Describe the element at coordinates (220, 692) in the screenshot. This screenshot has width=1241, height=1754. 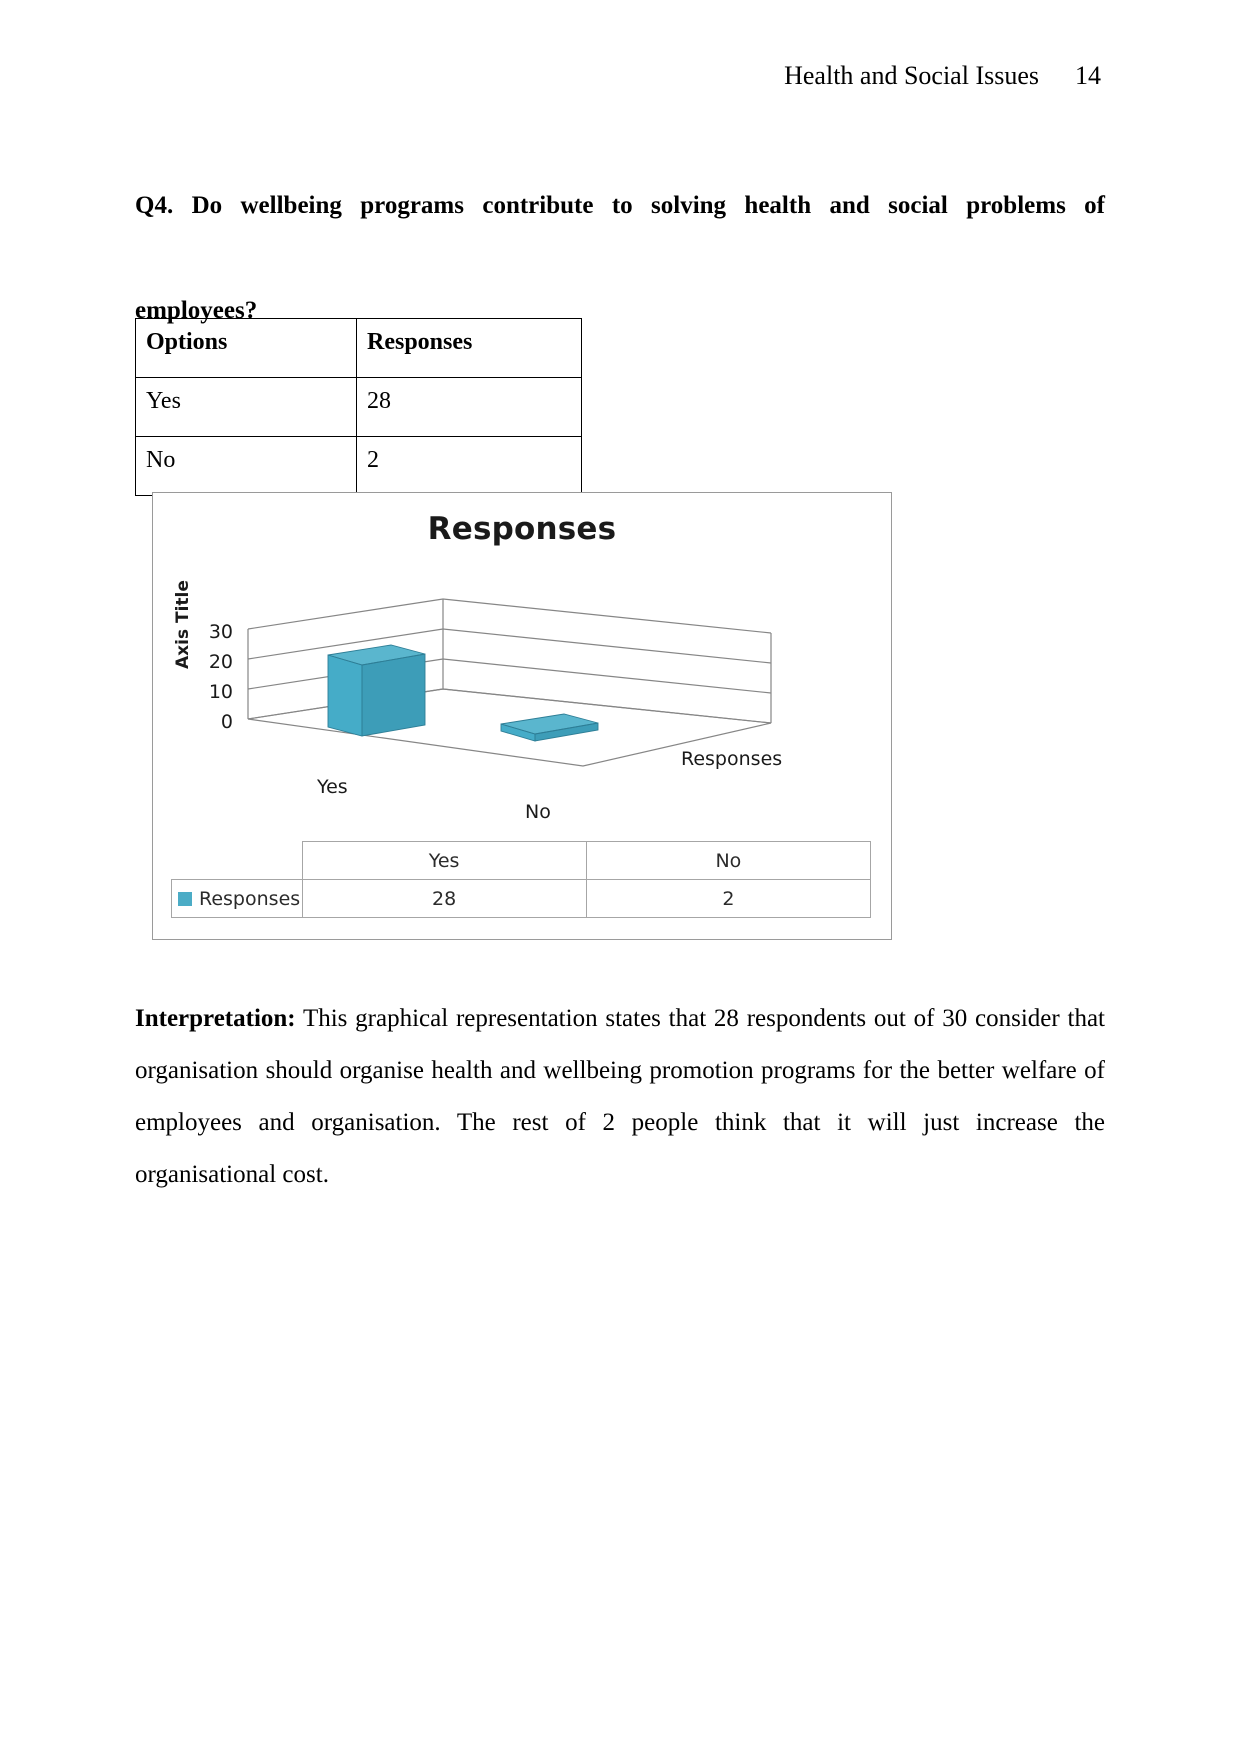
I see `y-tick-10: 10` at that location.